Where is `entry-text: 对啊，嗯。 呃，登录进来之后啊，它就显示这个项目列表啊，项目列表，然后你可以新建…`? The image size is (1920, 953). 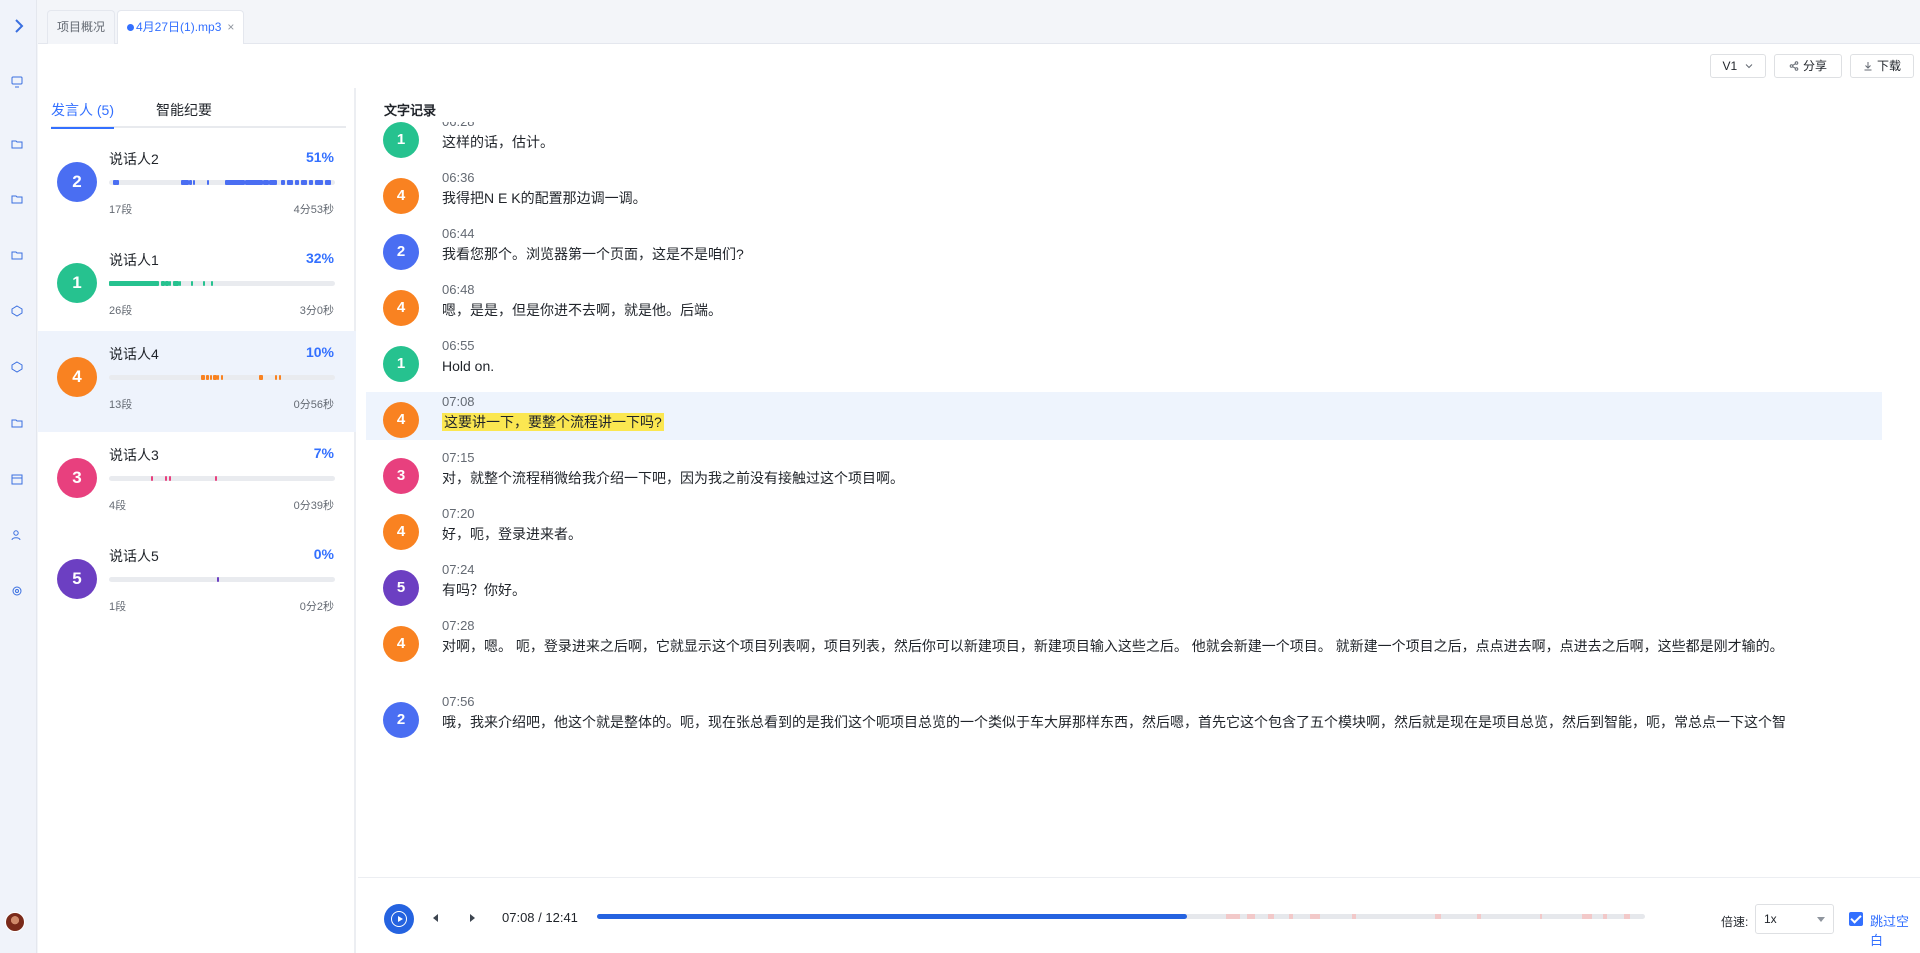 entry-text: 对啊，嗯。 呃，登录进来之后啊，它就显示这个项目列表啊，项目列表，然后你可以新建… is located at coordinates (1113, 646).